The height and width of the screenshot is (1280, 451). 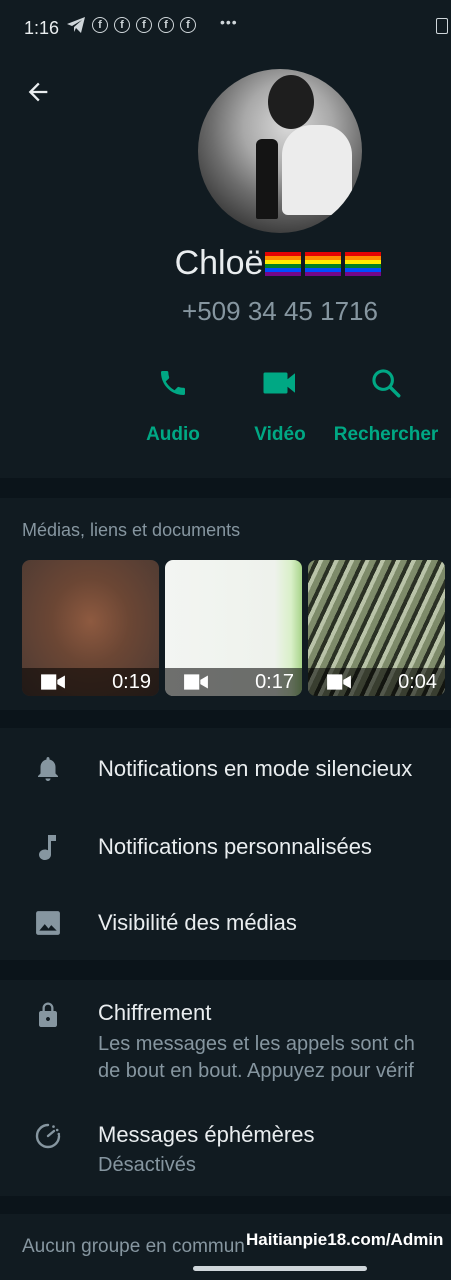 What do you see at coordinates (48, 847) in the screenshot?
I see `music-note-icon` at bounding box center [48, 847].